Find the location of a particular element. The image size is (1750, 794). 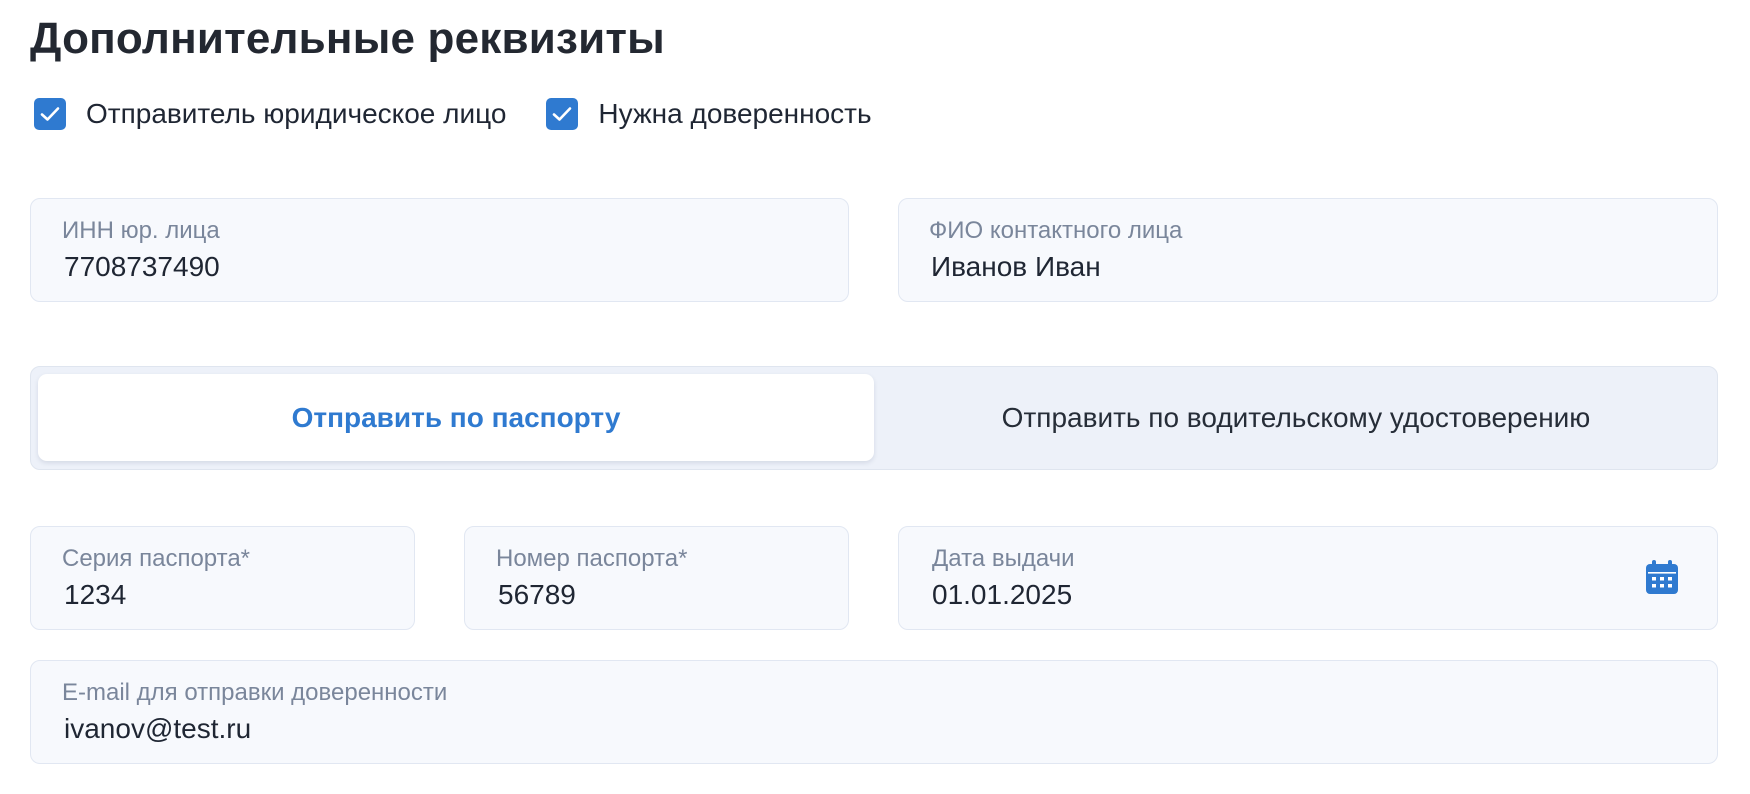

issue-date-field: Дата выдачи is located at coordinates (1308, 578).